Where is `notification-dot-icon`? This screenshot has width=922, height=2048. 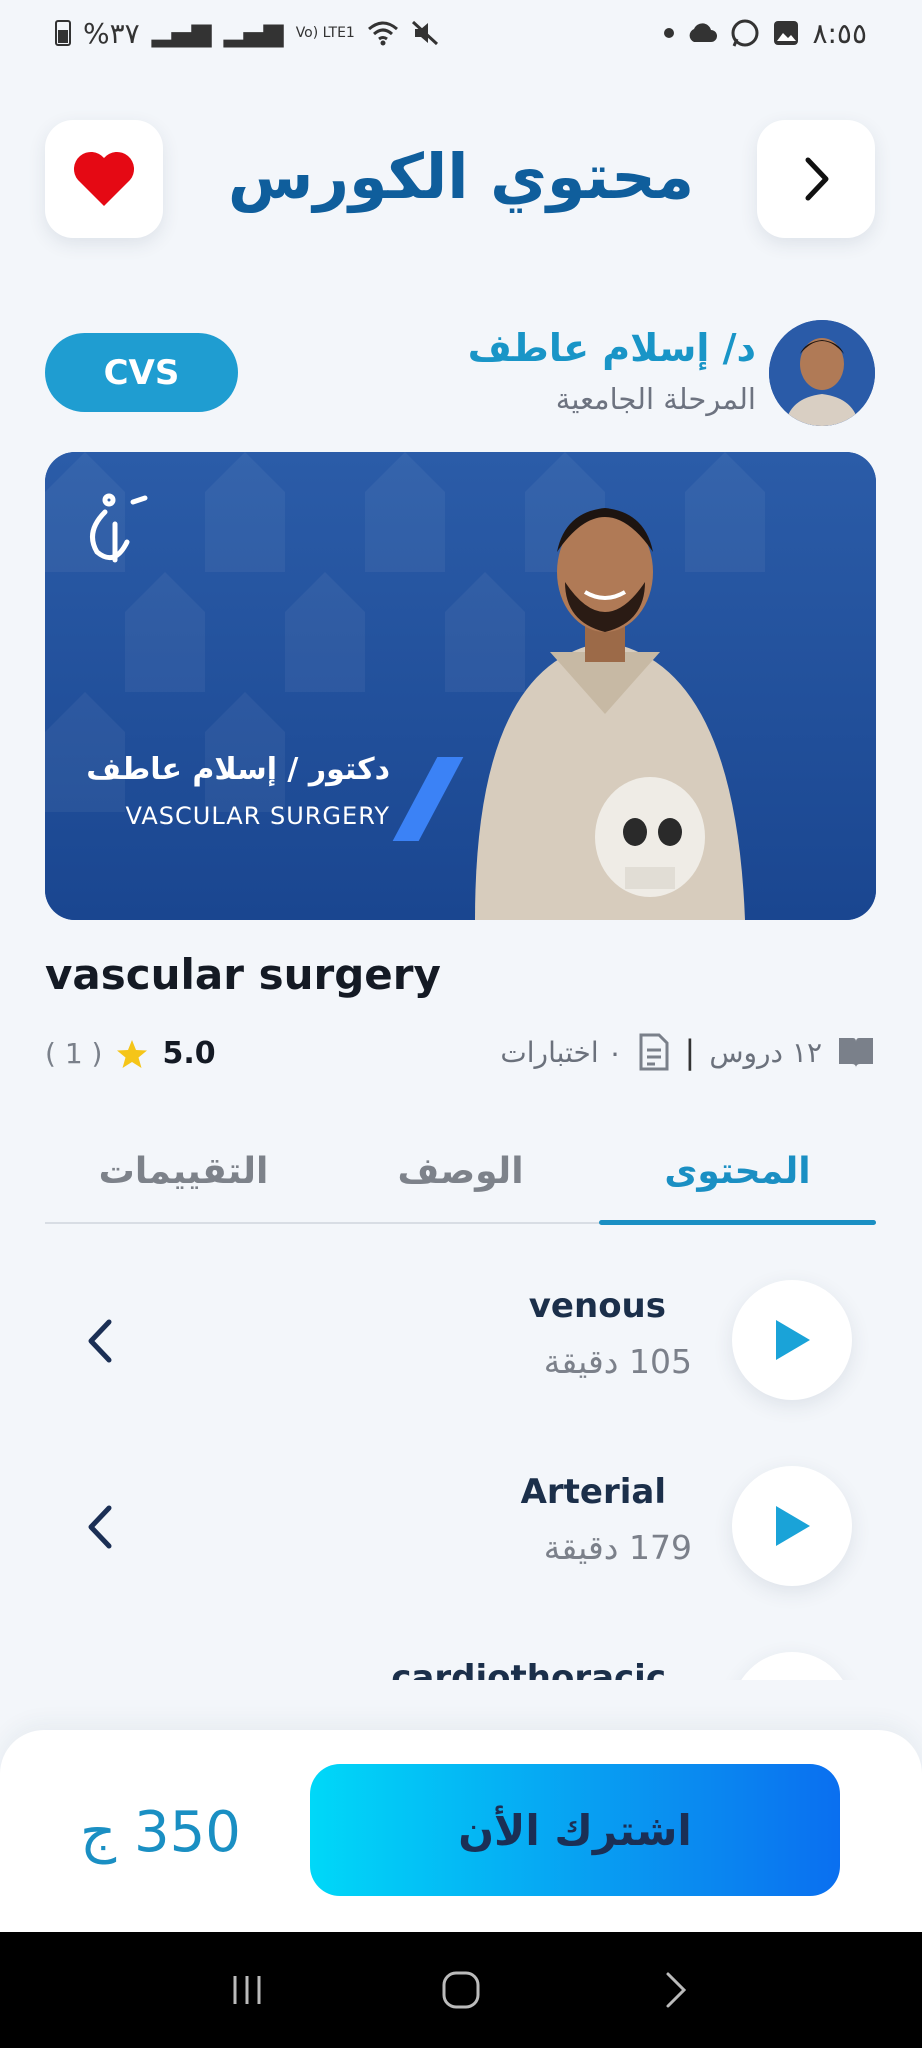 notification-dot-icon is located at coordinates (669, 33).